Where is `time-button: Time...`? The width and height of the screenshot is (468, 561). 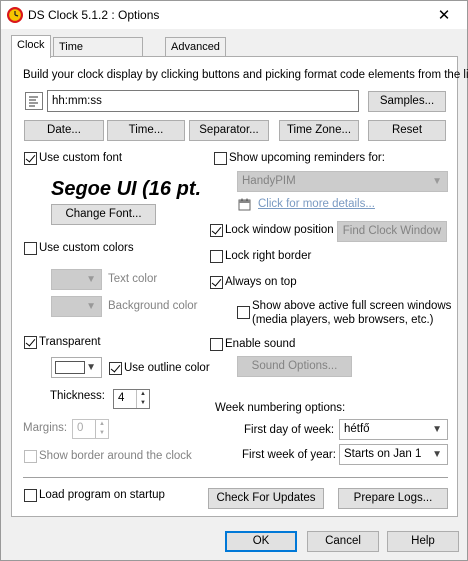
time-button: Time... is located at coordinates (146, 130).